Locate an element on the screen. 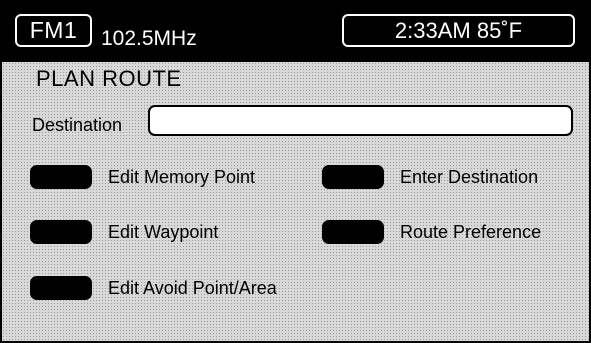 This screenshot has width=591, height=343. edit-waypoint-label: Edit Waypoint is located at coordinates (163, 232).